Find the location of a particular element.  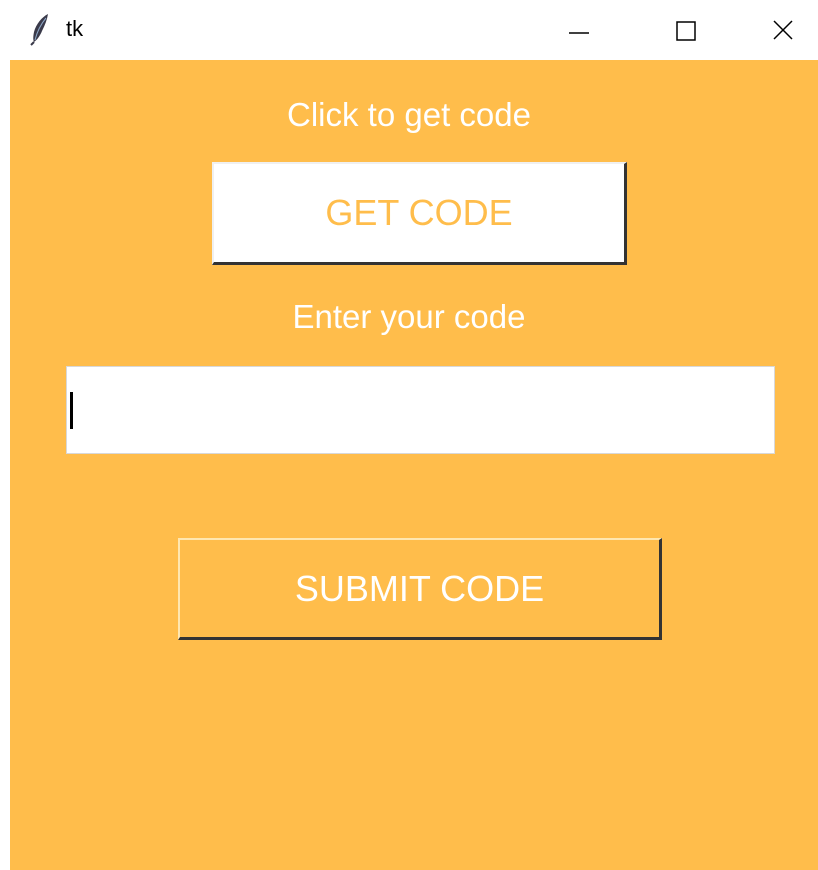

title-bar: tk is located at coordinates (409, 30).